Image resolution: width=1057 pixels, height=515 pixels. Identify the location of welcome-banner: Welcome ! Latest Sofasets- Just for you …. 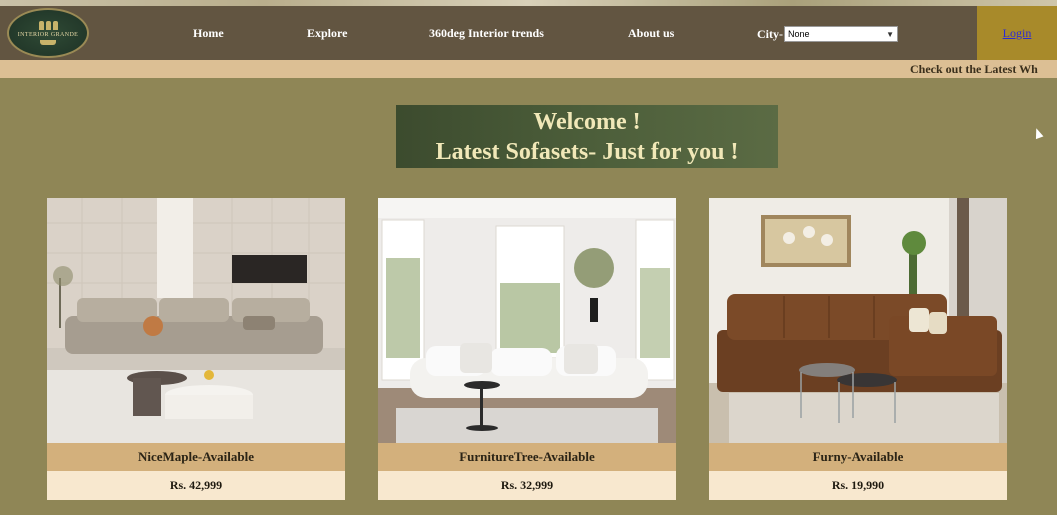
(587, 136).